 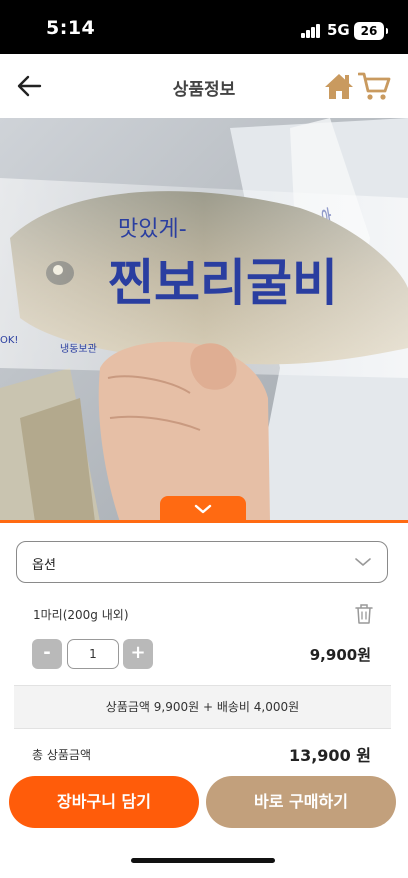 I want to click on home-icon, so click(x=339, y=86).